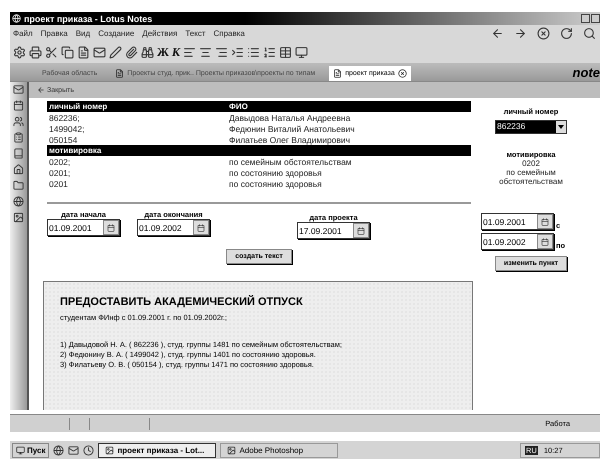 The height and width of the screenshot is (459, 600). Describe the element at coordinates (63, 139) in the screenshot. I see `table-cell-text: 050154` at that location.